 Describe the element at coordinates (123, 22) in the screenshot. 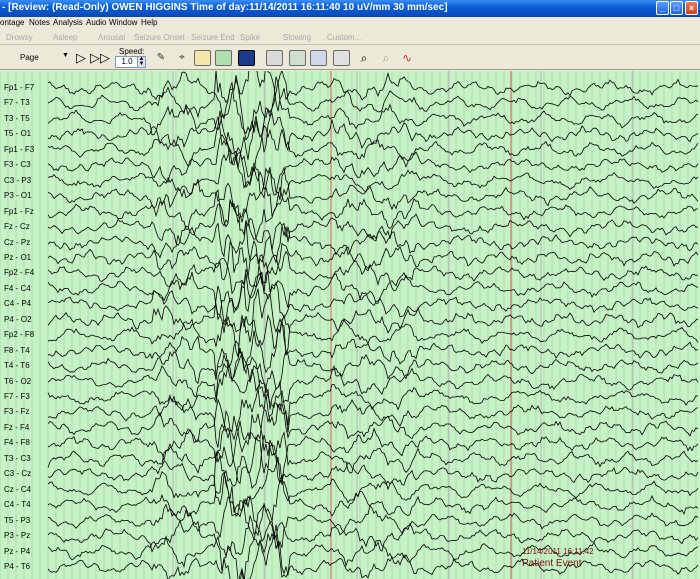

I see `menu-window: Window` at that location.